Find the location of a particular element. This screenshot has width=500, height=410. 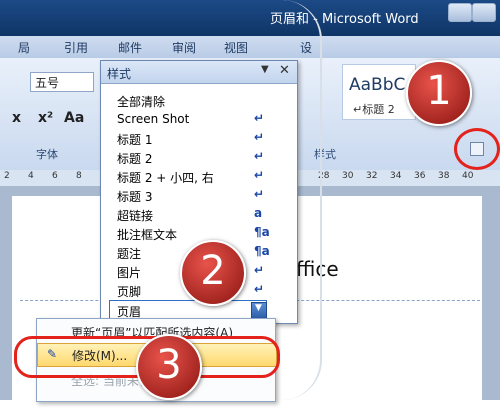

font-size-box: 五号 is located at coordinates (62, 82).